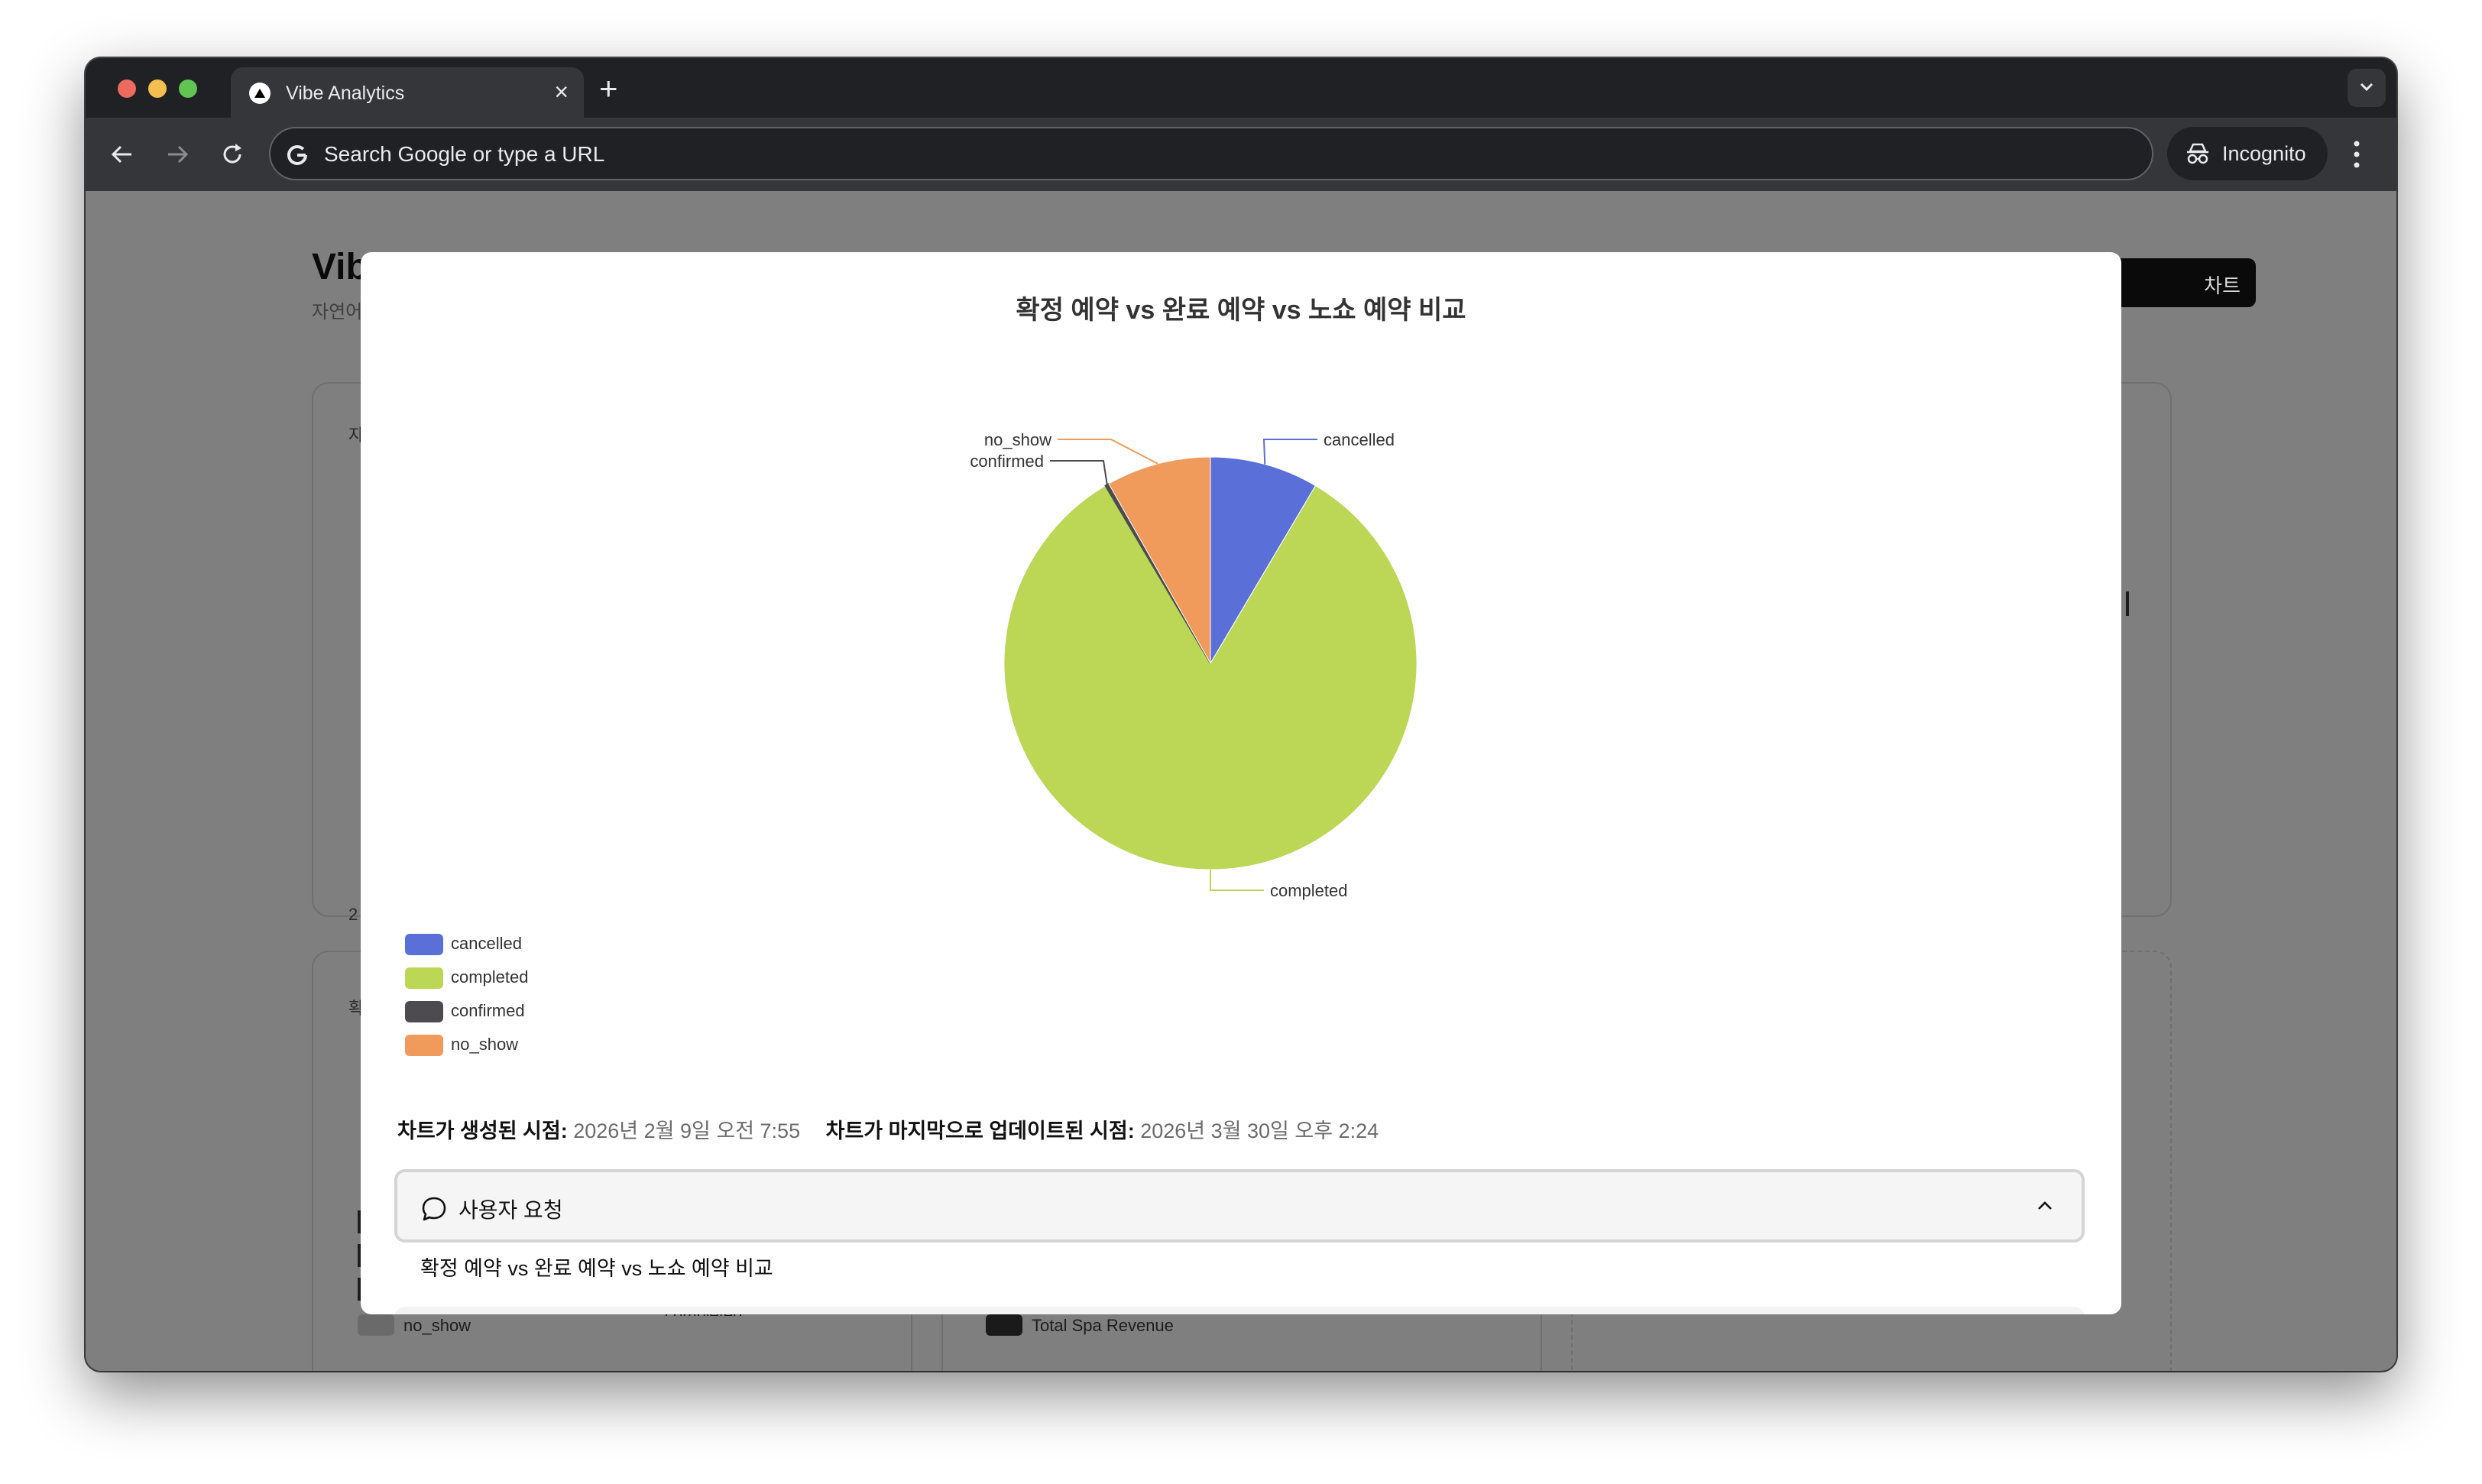 The width and height of the screenshot is (2482, 1484). Describe the element at coordinates (596, 1268) in the screenshot. I see `user-request-text: 확정 예약 vs 완료 예약 vs 노쇼 예약 비교` at that location.